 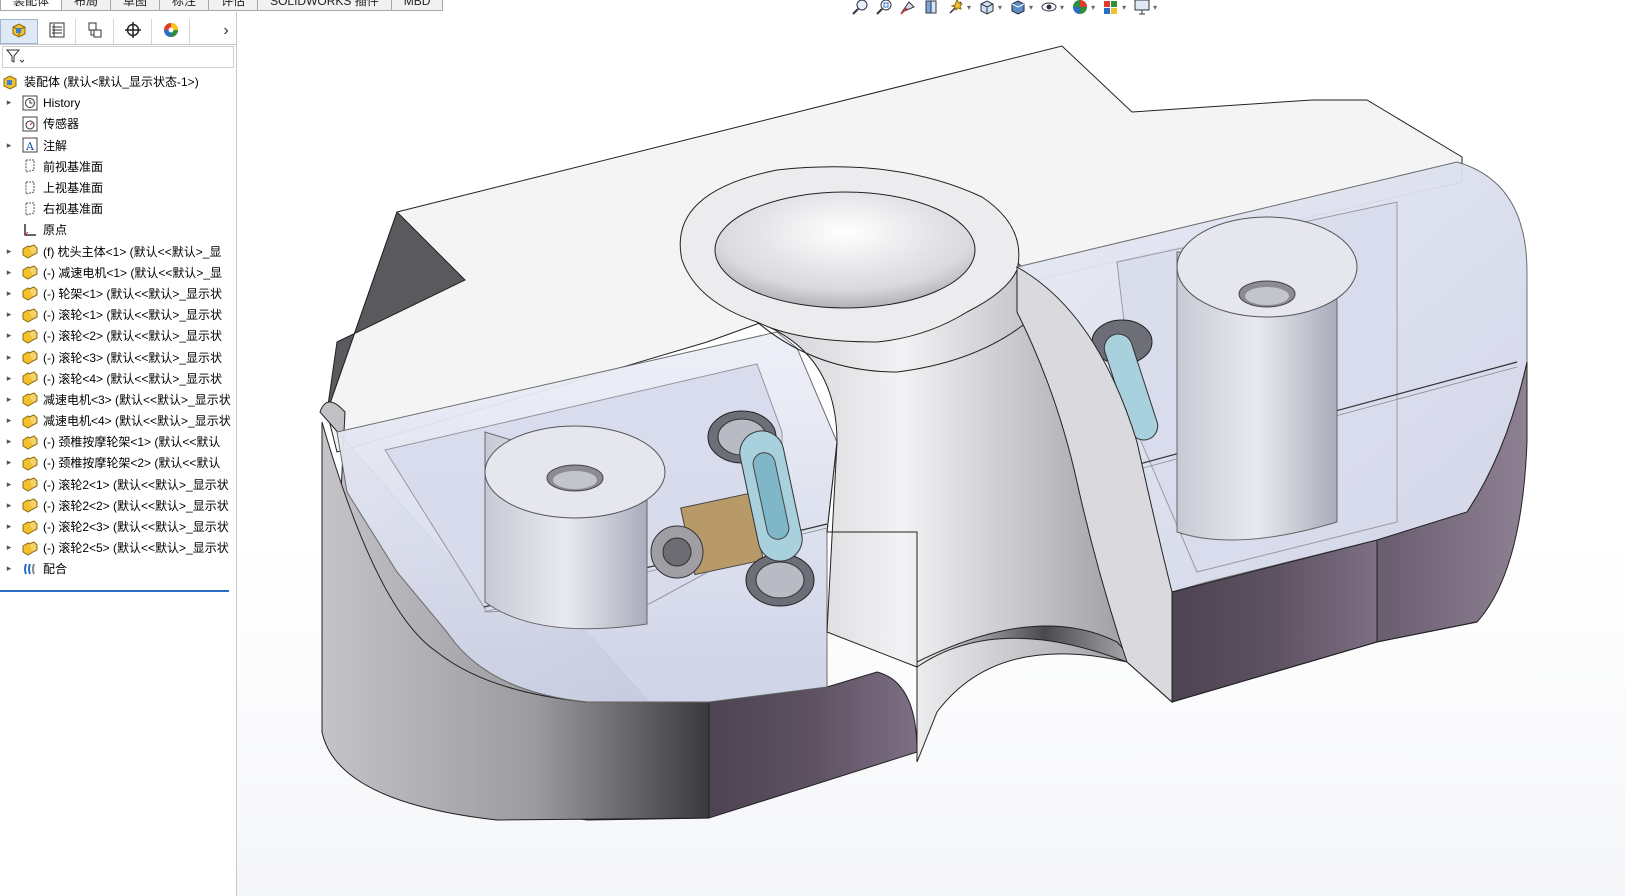 What do you see at coordinates (184, 5) in the screenshot?
I see `tab-3: 标注` at bounding box center [184, 5].